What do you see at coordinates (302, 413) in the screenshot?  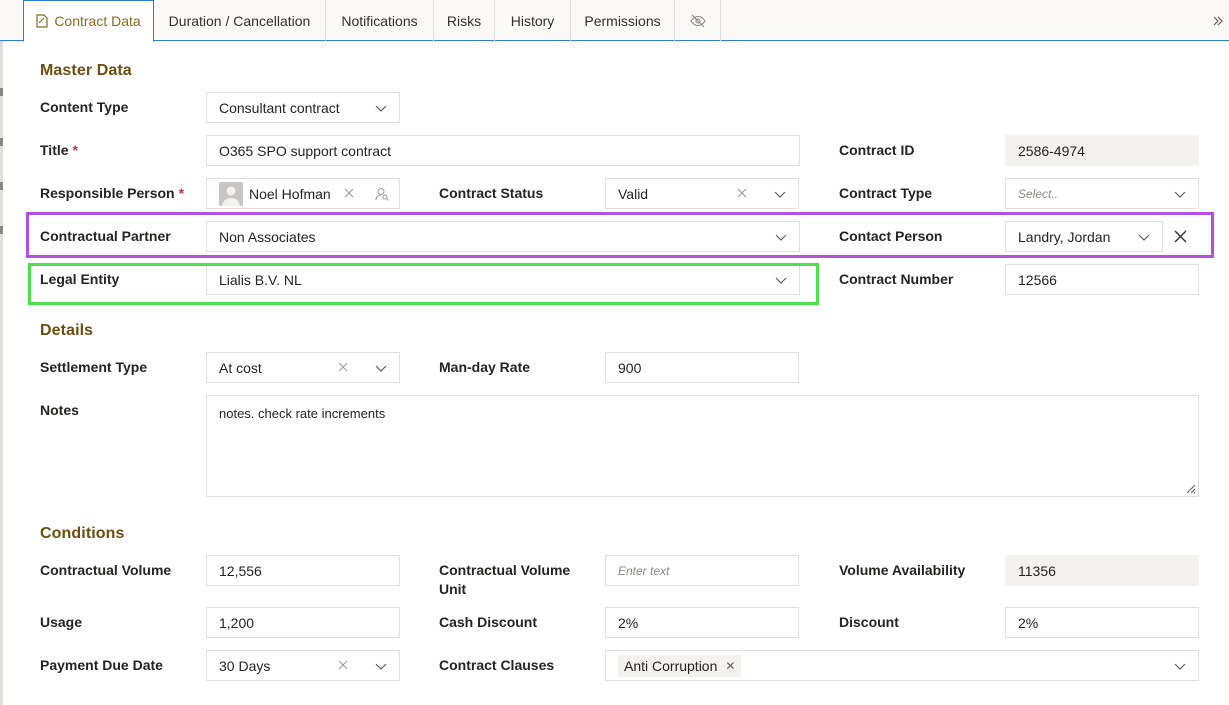 I see `notes-value: notes. check rate increments` at bounding box center [302, 413].